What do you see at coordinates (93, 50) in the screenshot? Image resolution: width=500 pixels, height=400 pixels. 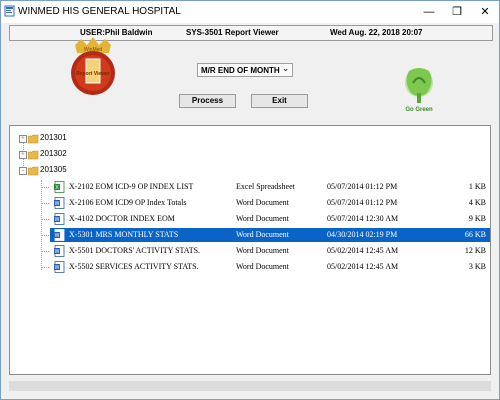 I see `logo-left-top-text: WinMed` at bounding box center [93, 50].